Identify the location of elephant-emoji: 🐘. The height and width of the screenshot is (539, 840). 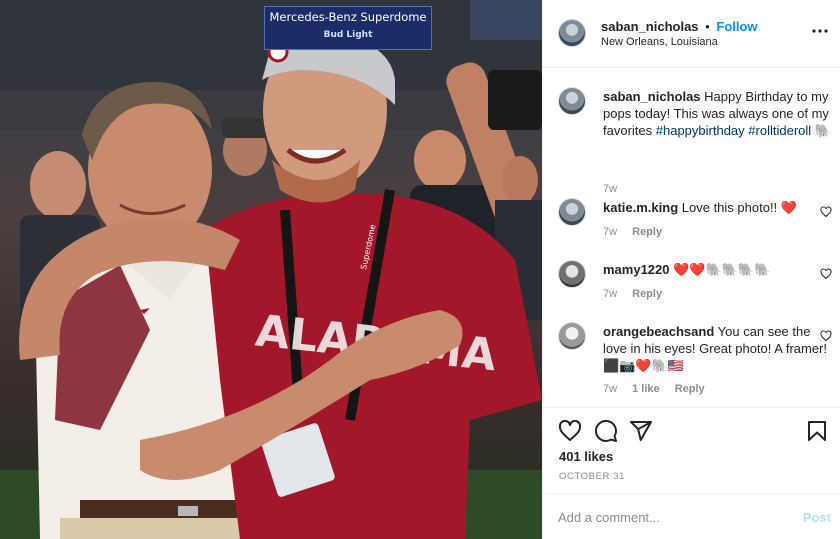
(822, 130).